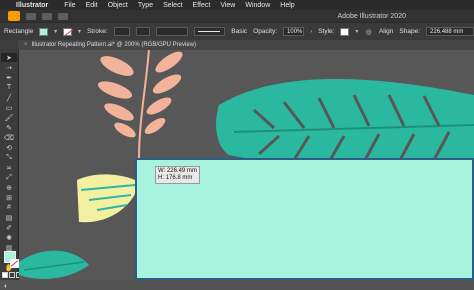  I want to click on rotate-icon: ⟲, so click(9, 147).